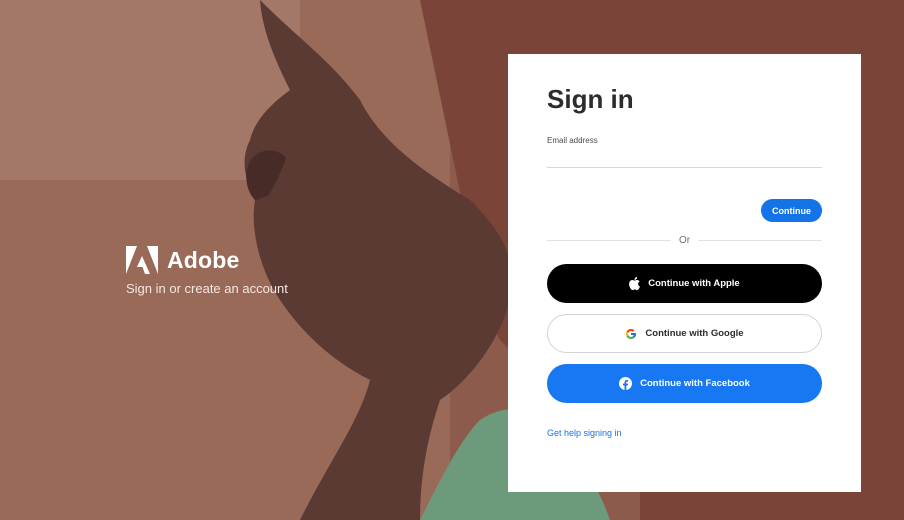  I want to click on brand-block: Adobe Sign in or create an account, so click(207, 271).